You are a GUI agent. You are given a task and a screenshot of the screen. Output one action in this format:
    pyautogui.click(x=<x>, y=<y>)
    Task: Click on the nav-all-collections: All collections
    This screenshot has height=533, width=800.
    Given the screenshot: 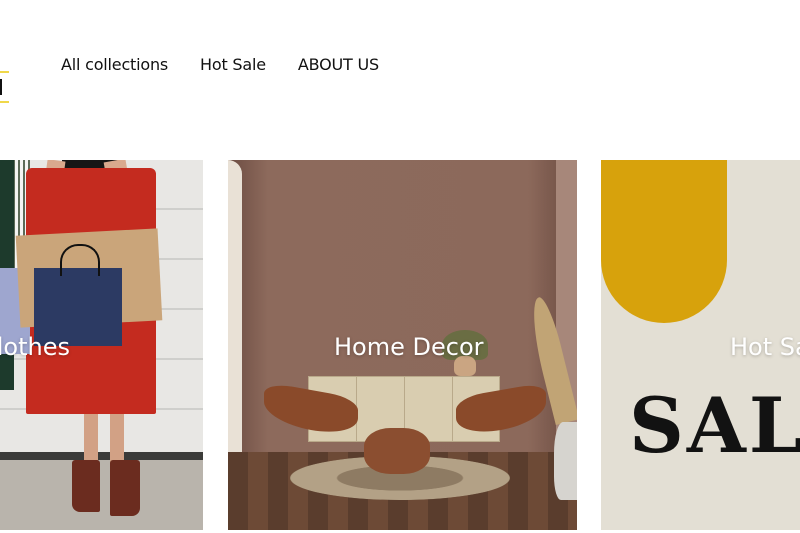 What is the action you would take?
    pyautogui.click(x=114, y=65)
    